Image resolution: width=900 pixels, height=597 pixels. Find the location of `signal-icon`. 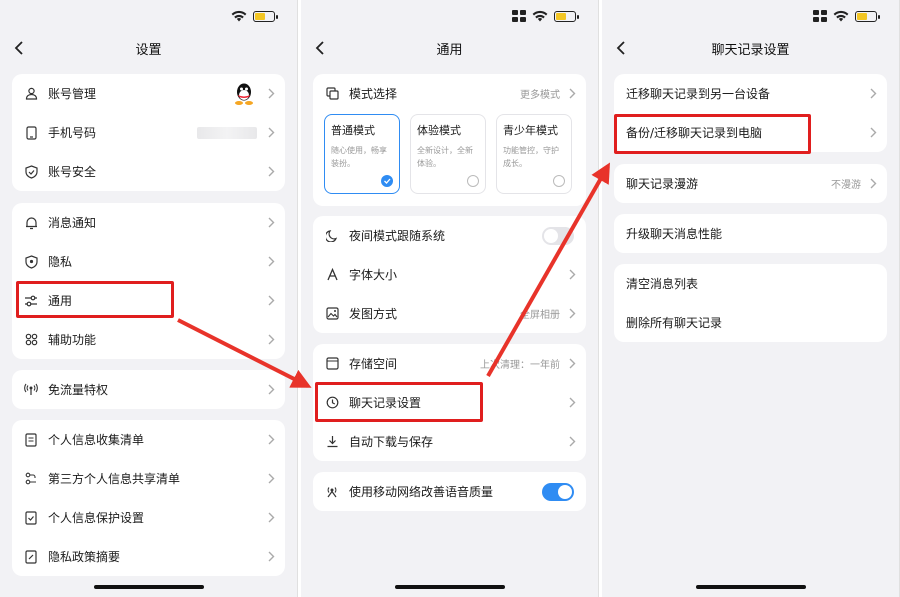

signal-icon is located at coordinates (31, 390).